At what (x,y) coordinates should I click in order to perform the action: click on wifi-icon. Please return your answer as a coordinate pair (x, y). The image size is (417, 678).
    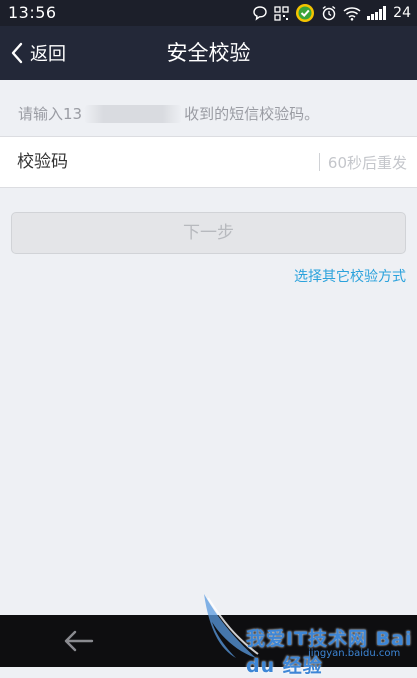
    Looking at the image, I should click on (352, 13).